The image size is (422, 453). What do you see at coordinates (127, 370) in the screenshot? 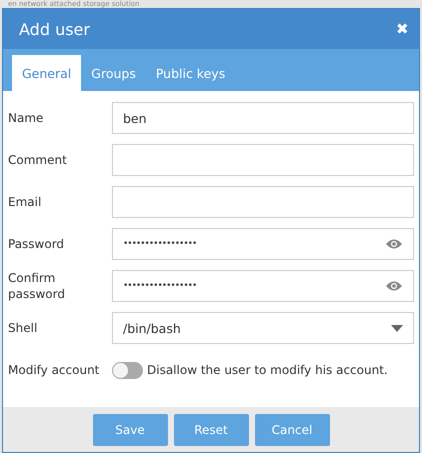
I see `toggle-switch` at bounding box center [127, 370].